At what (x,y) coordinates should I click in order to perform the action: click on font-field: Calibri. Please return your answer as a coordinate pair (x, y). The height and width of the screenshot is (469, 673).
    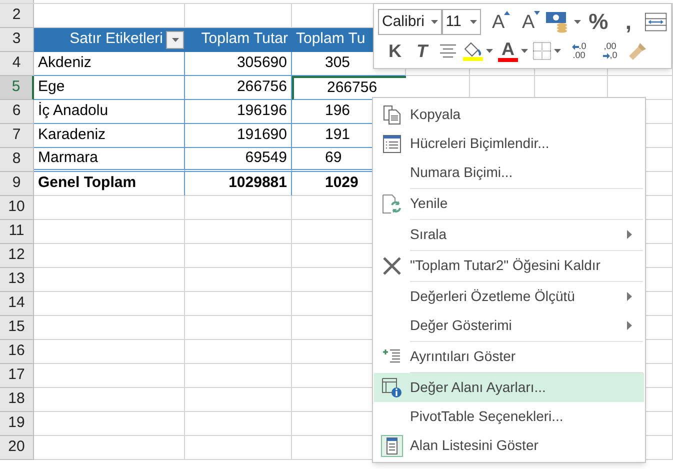
    Looking at the image, I should click on (410, 22).